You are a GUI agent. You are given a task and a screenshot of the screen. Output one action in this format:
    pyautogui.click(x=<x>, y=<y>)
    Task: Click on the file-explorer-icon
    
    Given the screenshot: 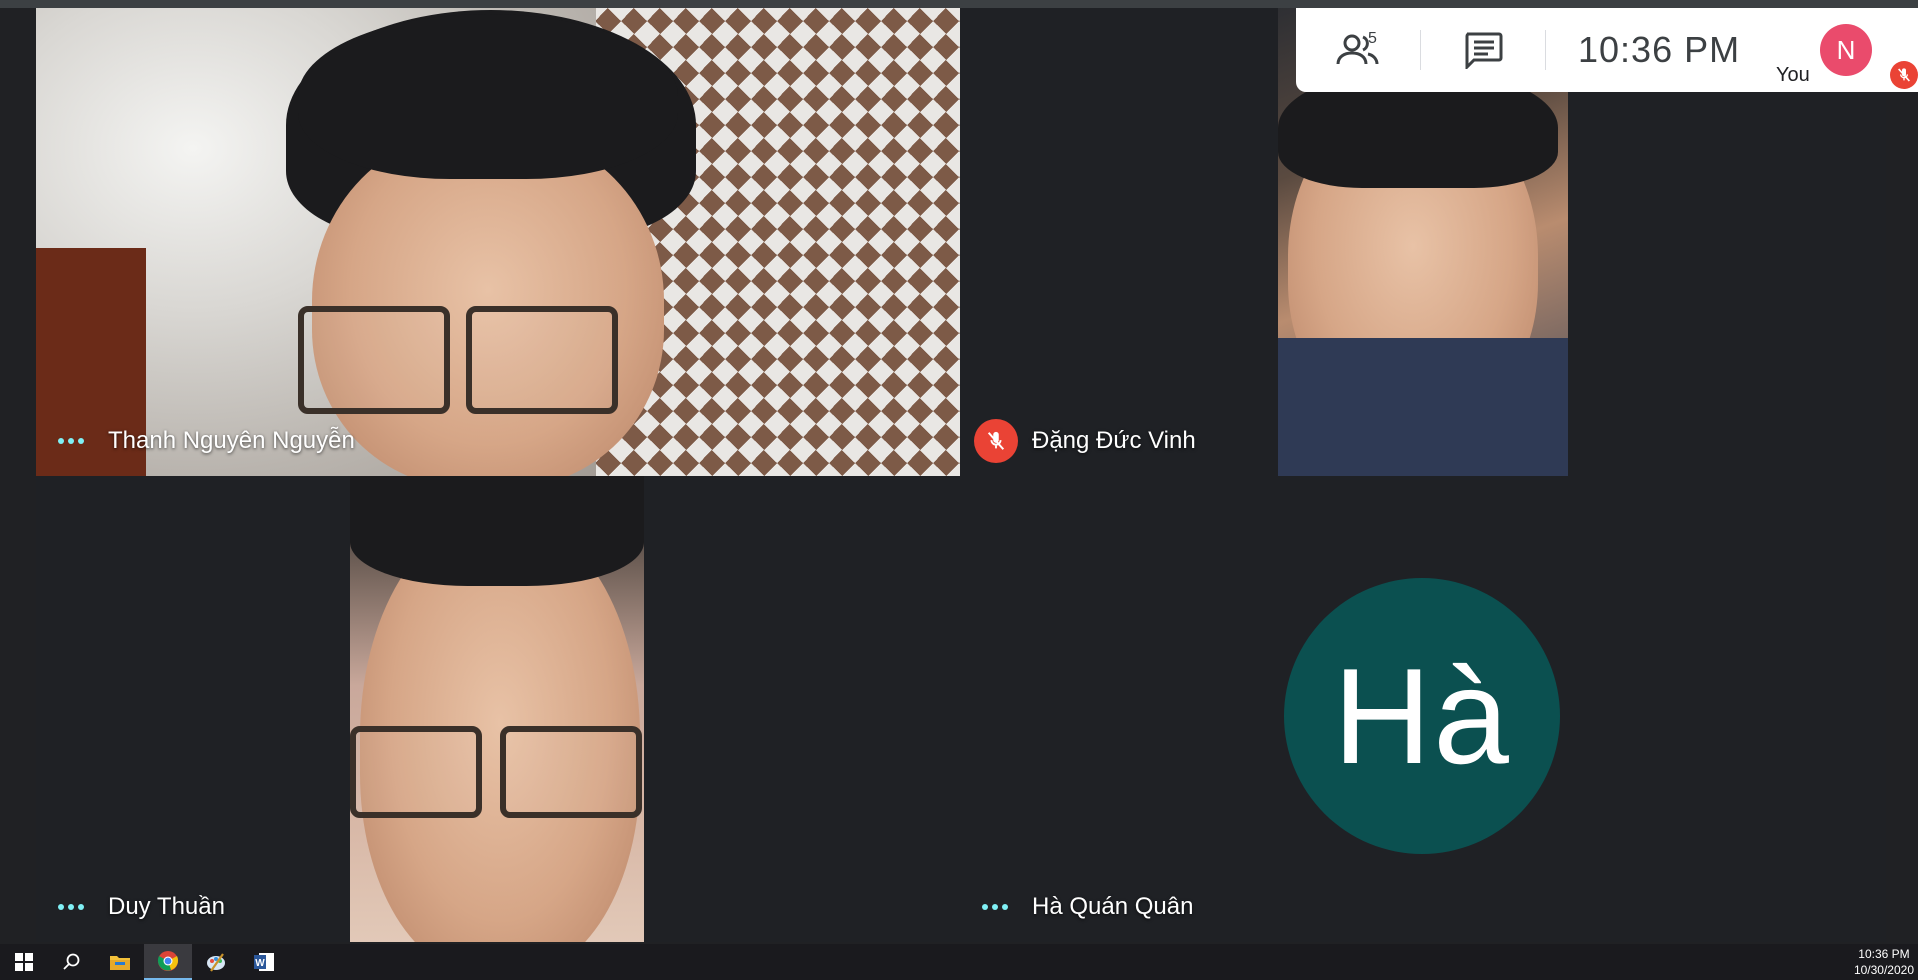 What is the action you would take?
    pyautogui.click(x=120, y=962)
    